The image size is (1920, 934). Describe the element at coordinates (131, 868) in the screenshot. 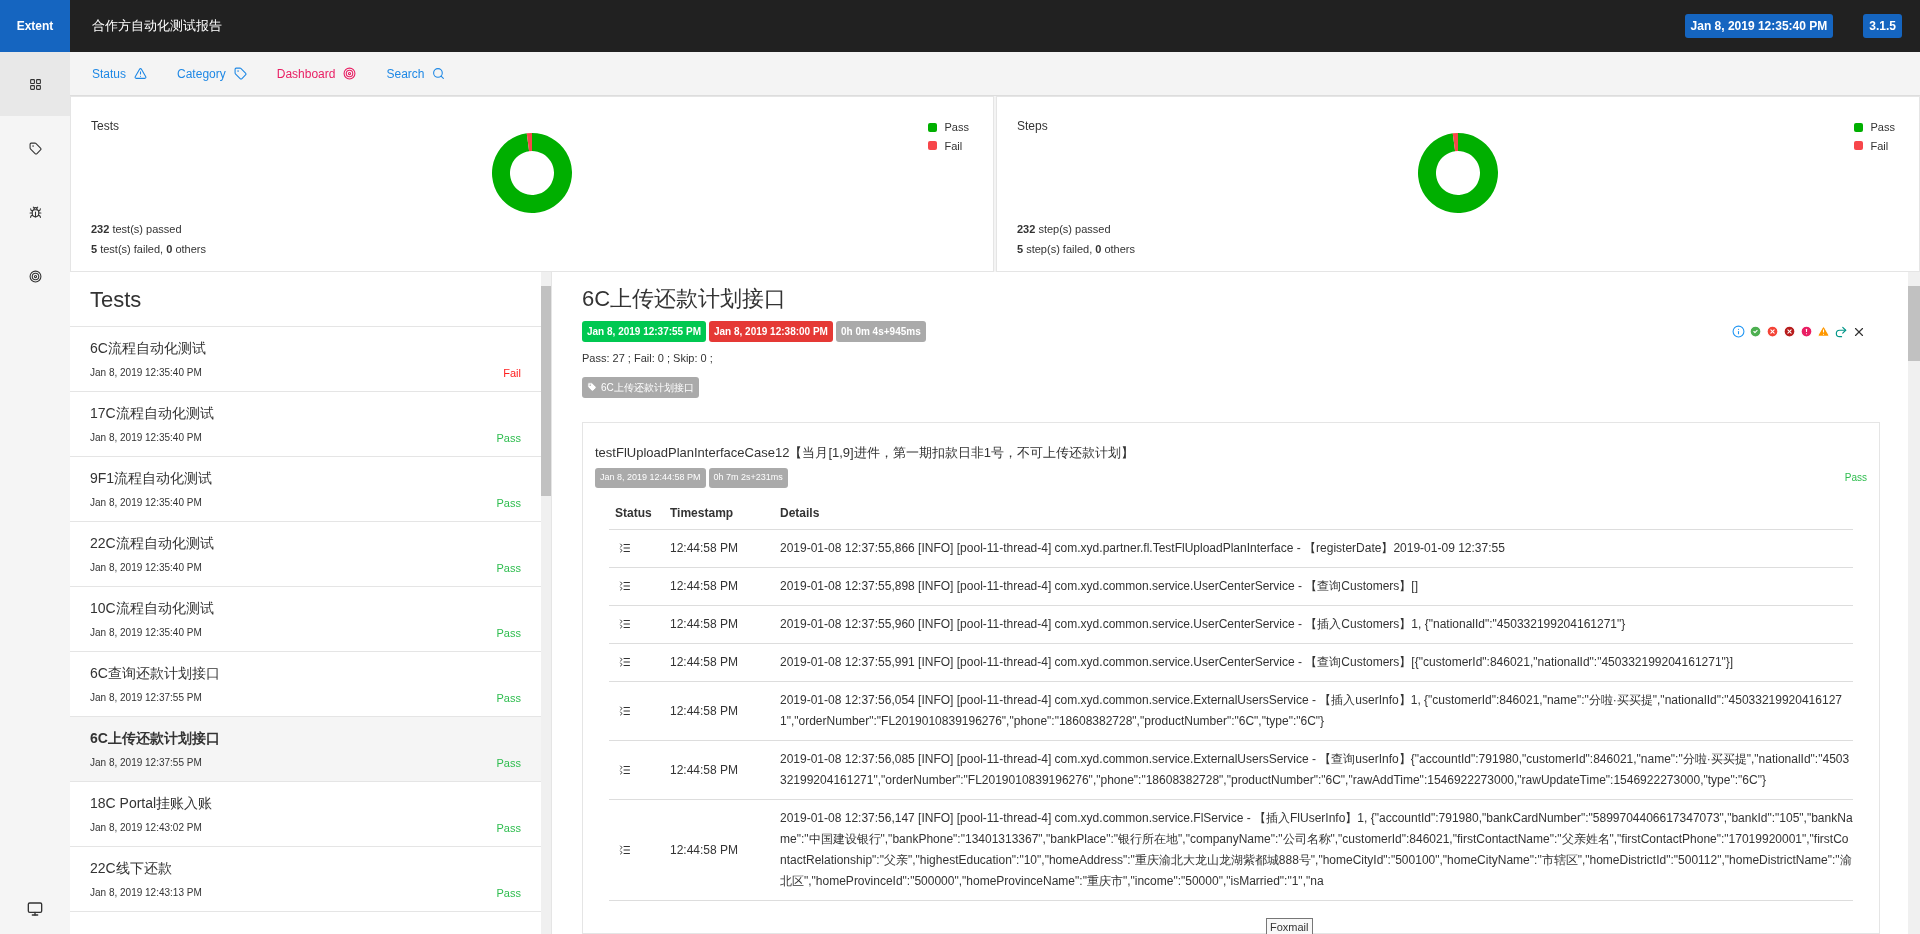

I see `test-name: 22C线下还款` at that location.